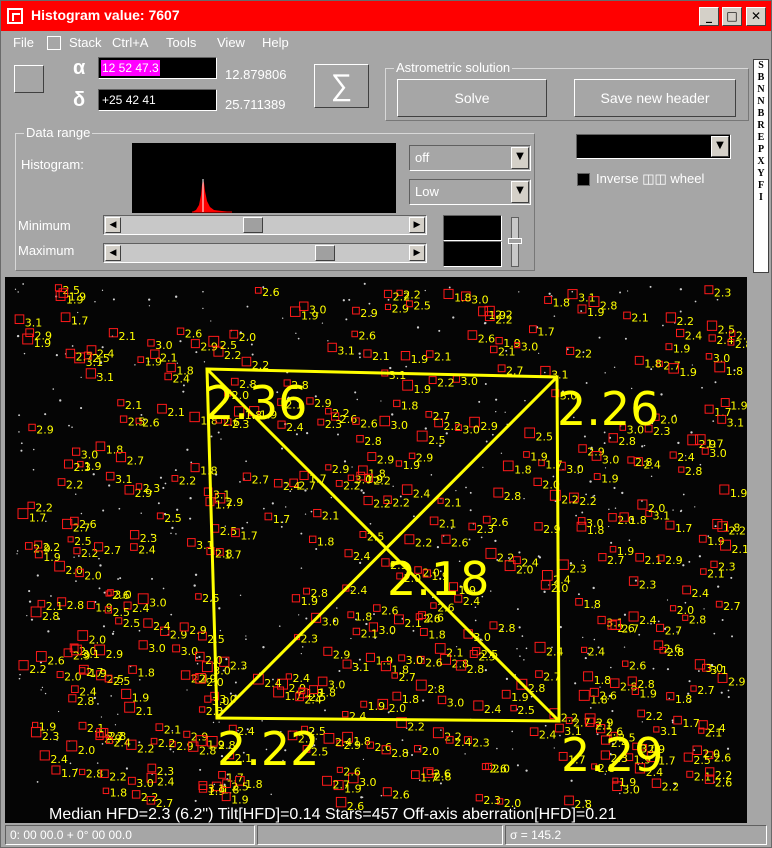  Describe the element at coordinates (761, 150) in the screenshot. I see `strip-letter: P` at that location.